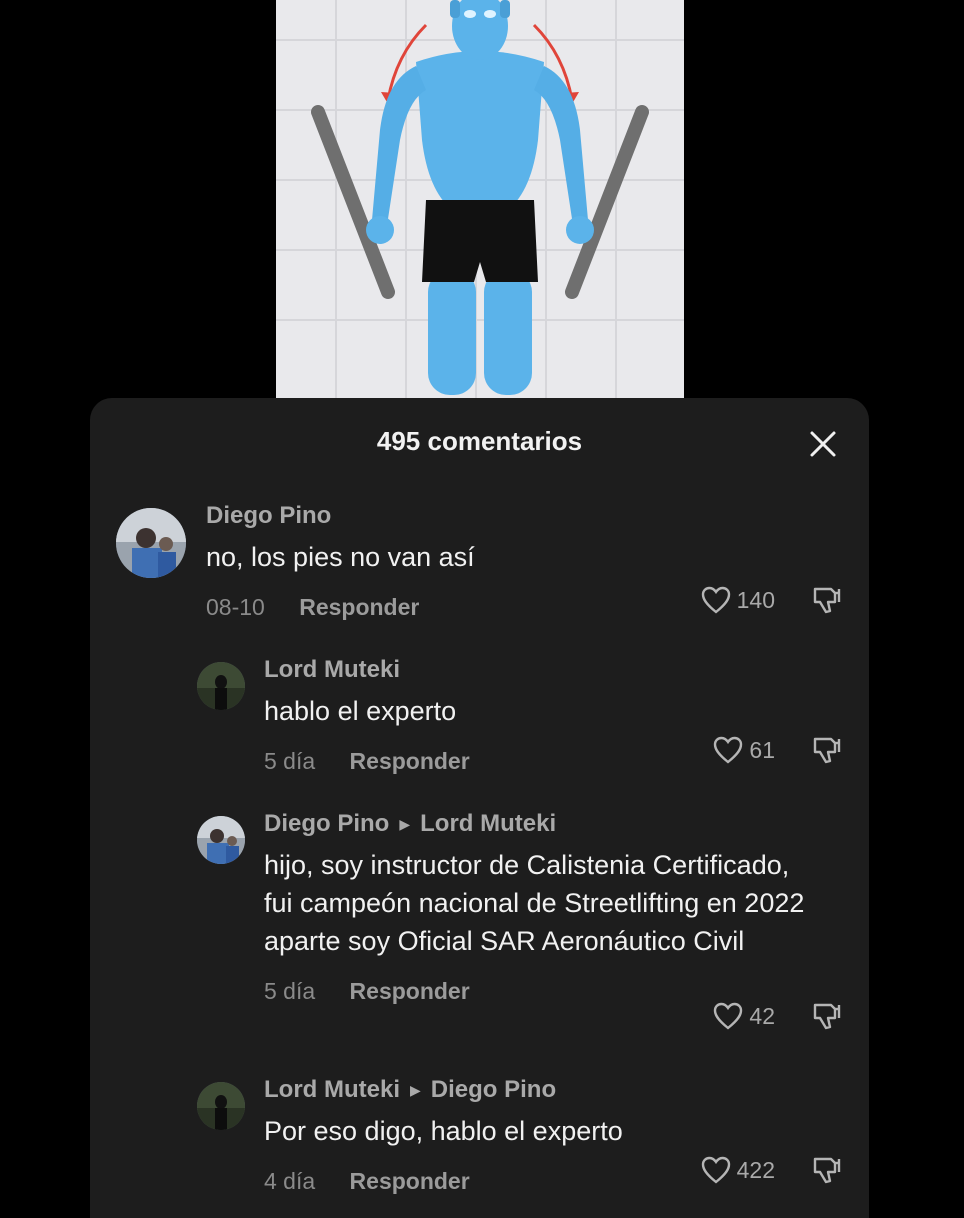 This screenshot has width=964, height=1218. I want to click on like-button: 140, so click(738, 600).